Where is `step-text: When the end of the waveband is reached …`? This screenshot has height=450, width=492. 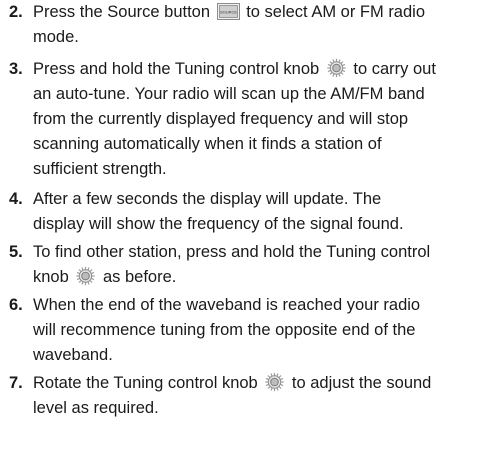
step-text: When the end of the waveband is reached … is located at coordinates (226, 330).